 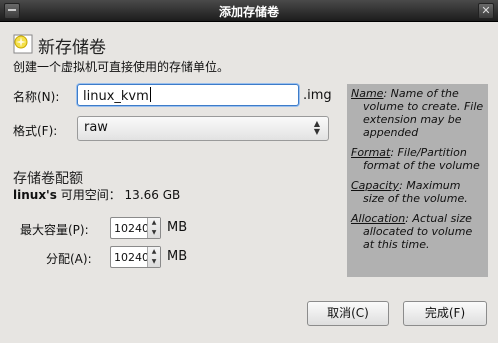 I want to click on free-space-value: 13.66 GB, so click(x=152, y=195).